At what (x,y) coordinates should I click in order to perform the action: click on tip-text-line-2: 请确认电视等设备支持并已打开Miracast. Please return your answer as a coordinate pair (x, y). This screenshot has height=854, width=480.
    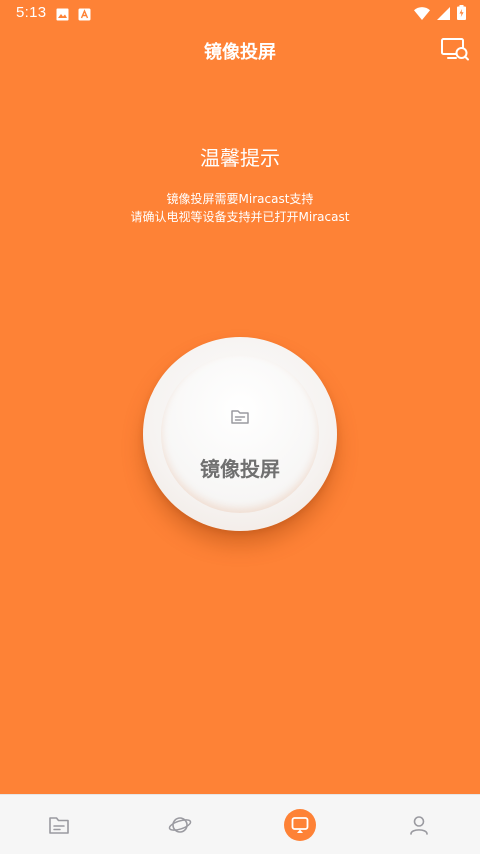
    Looking at the image, I should click on (240, 217).